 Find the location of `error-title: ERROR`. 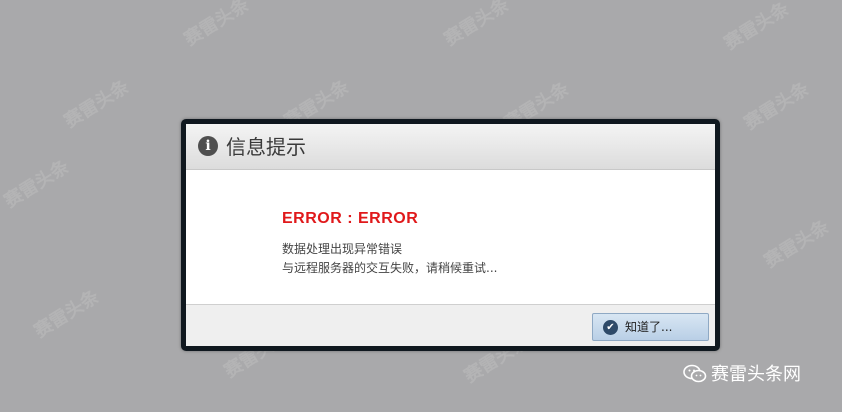

error-title: ERROR is located at coordinates (350, 218).